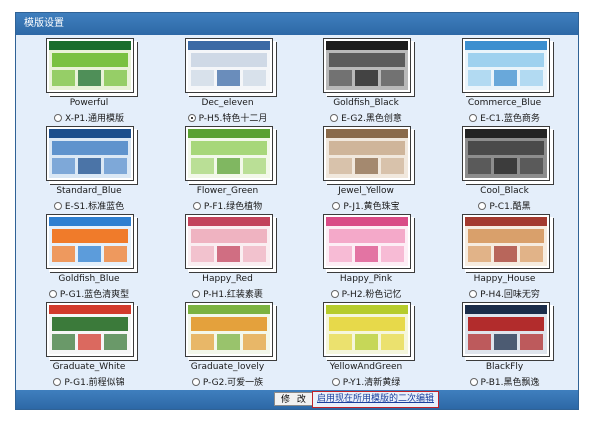 Image resolution: width=600 pixels, height=424 pixels. I want to click on template-card: BlackFly P-B1.黑色飘逸, so click(505, 346).